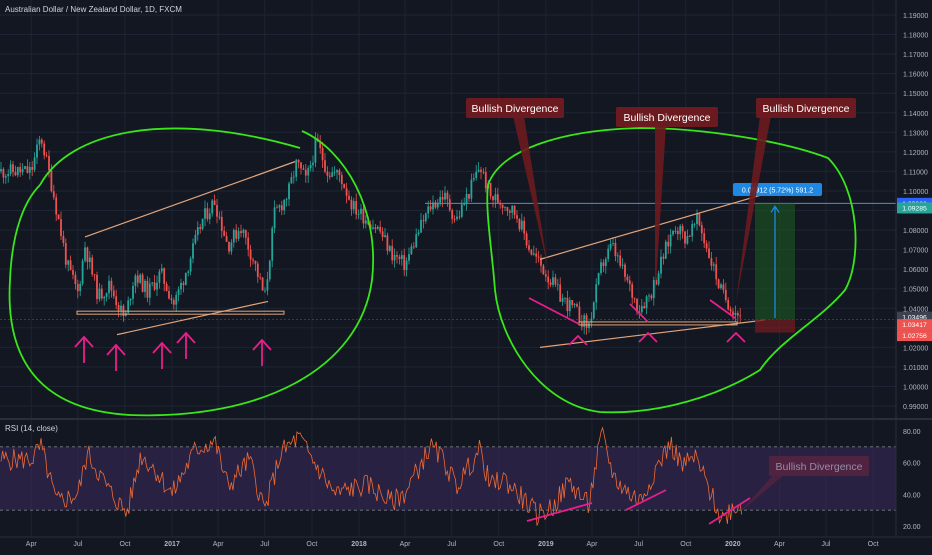 This screenshot has width=932, height=555. Describe the element at coordinates (915, 75) in the screenshot. I see `price-tick-label: 1.16000` at that location.